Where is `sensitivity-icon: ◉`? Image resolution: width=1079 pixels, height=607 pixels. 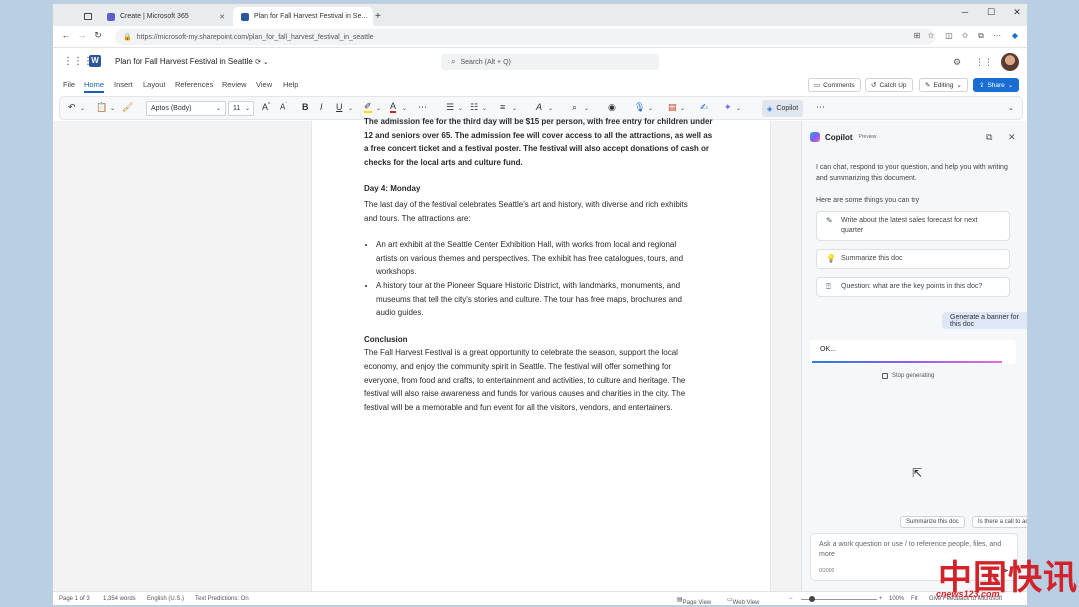
sensitivity-icon: ◉ is located at coordinates (612, 107).